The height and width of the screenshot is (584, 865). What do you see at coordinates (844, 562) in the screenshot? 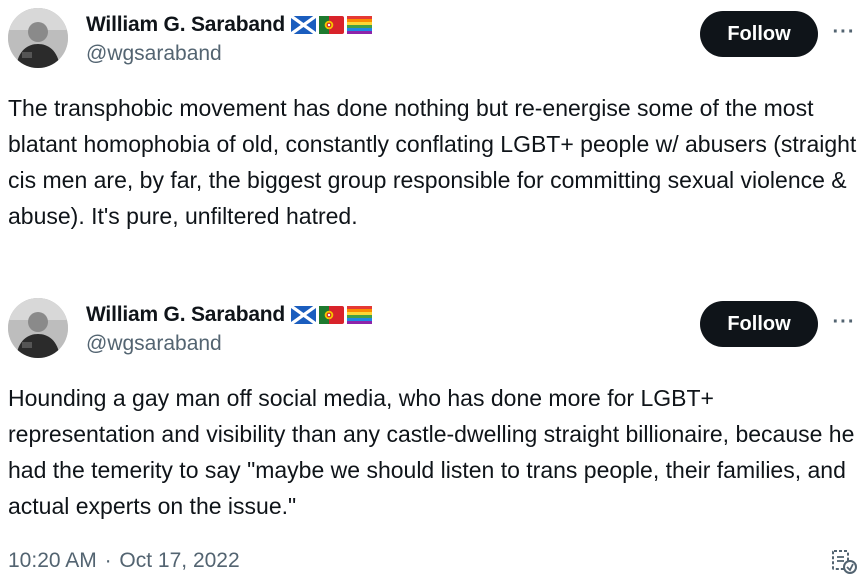
I see `translate-icon` at bounding box center [844, 562].